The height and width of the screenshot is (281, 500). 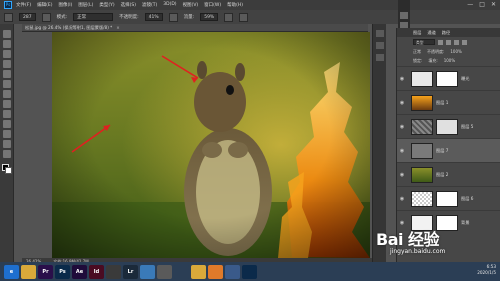 What do you see at coordinates (113, 271) in the screenshot?
I see `media-icon` at bounding box center [113, 271].